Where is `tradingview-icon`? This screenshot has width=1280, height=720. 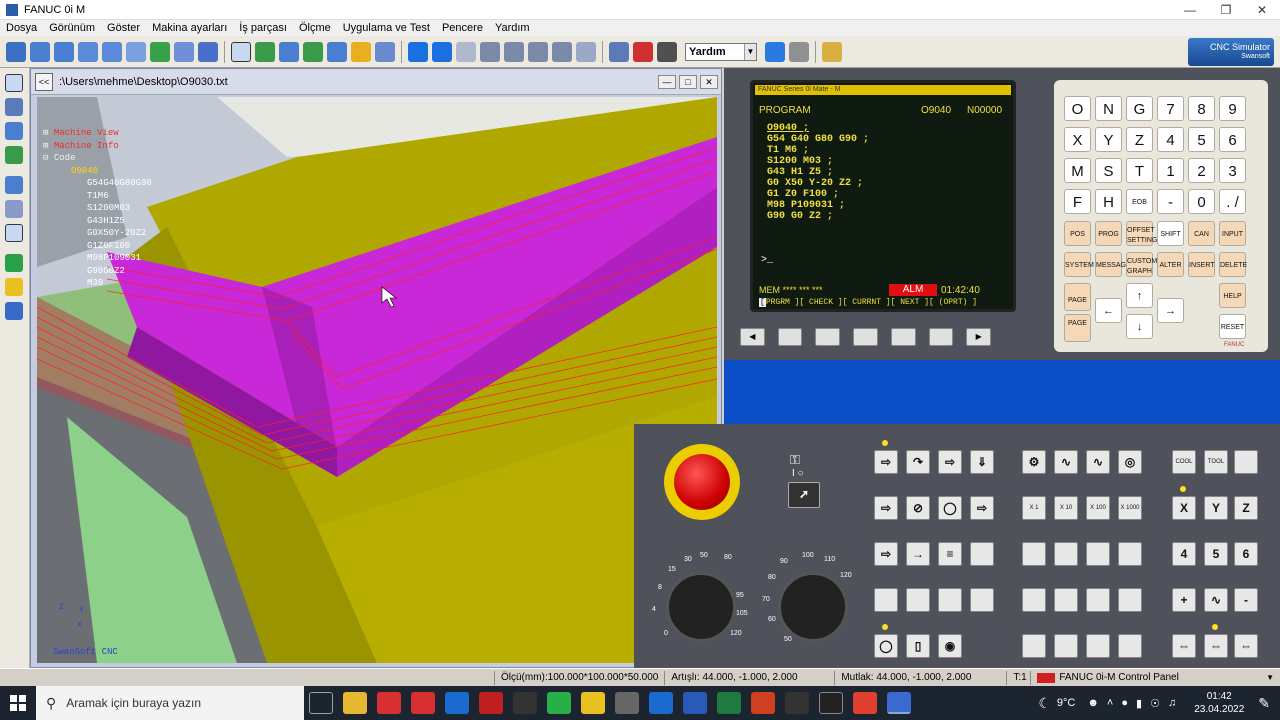
tradingview-icon is located at coordinates (831, 703).